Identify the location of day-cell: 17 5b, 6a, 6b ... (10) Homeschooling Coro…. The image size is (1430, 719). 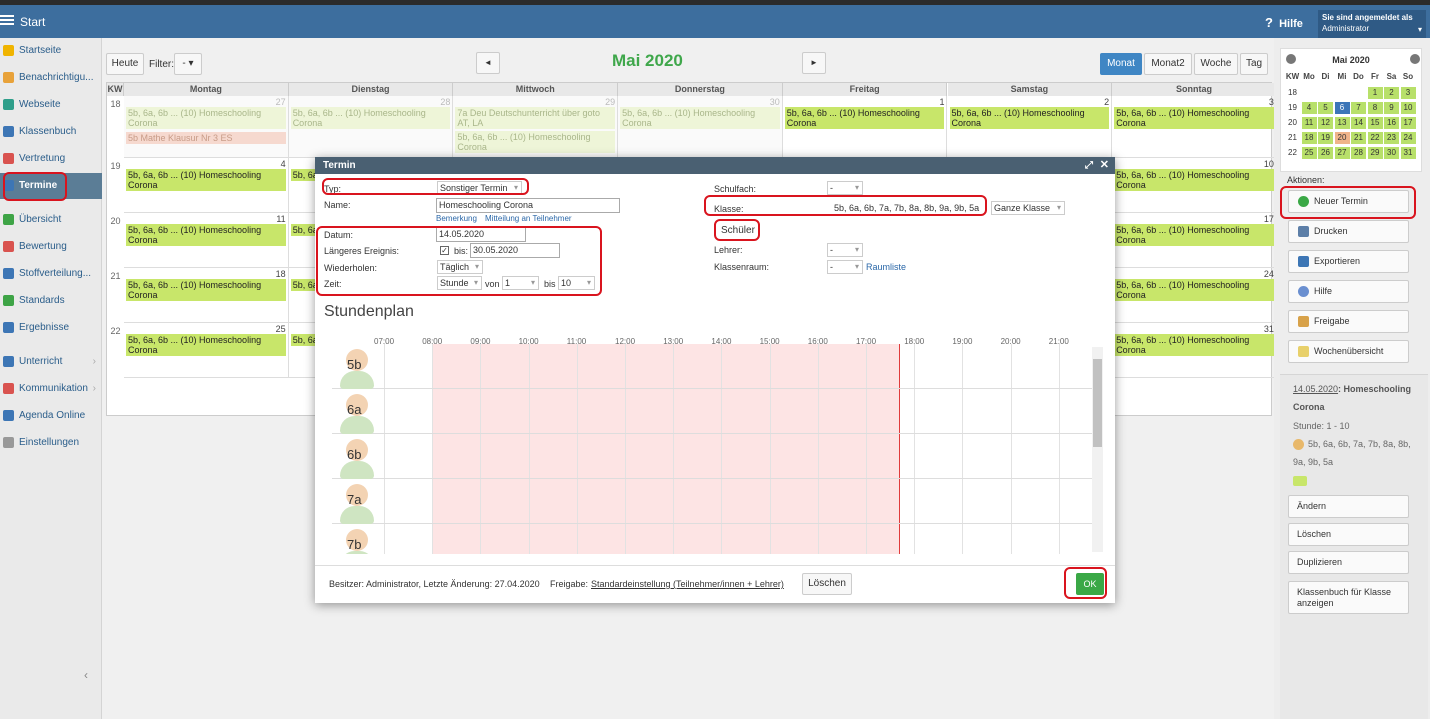
(1194, 240).